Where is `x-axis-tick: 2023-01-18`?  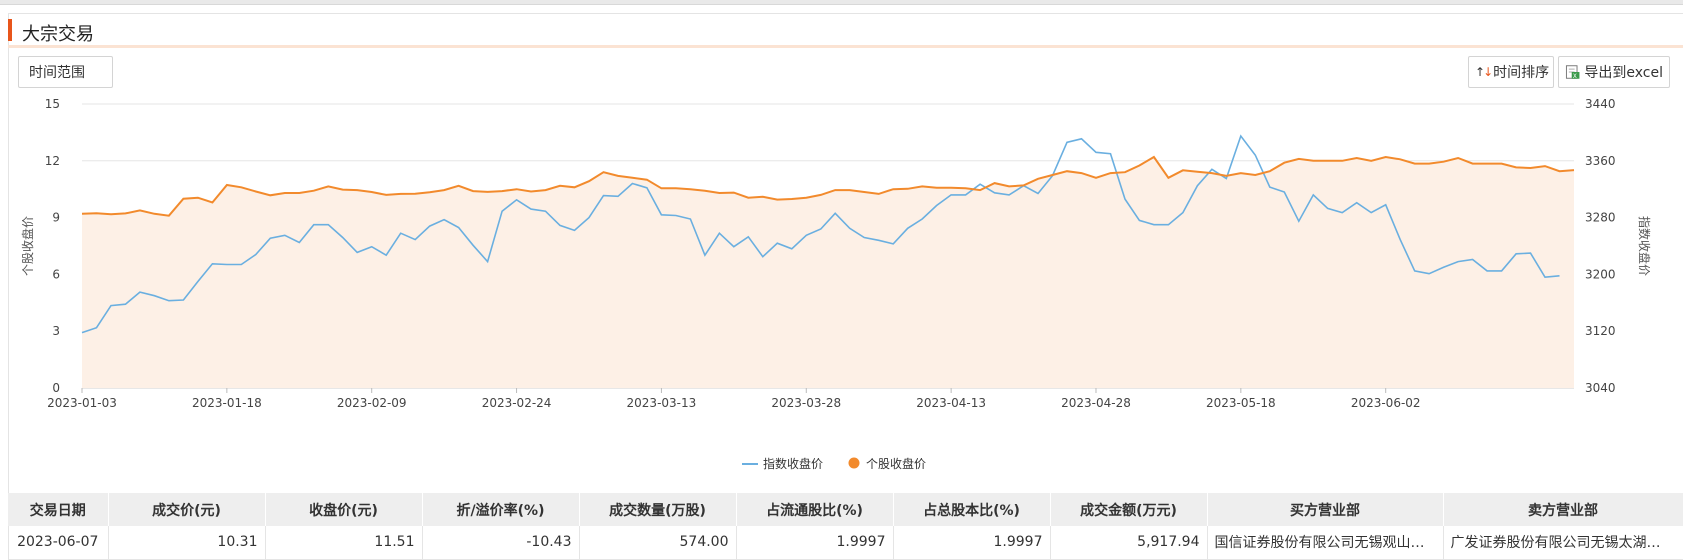
x-axis-tick: 2023-01-18 is located at coordinates (227, 403).